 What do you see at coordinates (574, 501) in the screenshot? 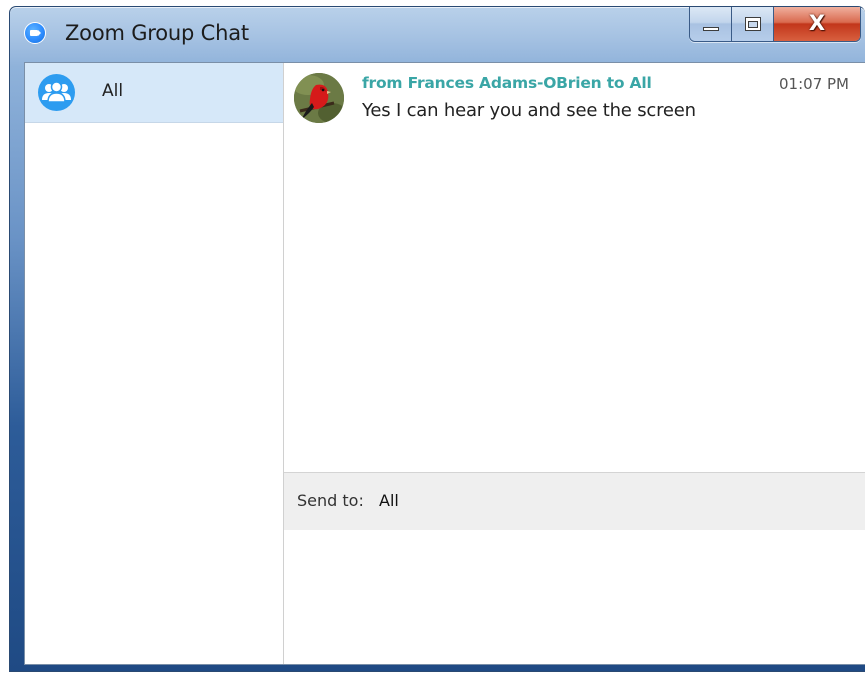
I see `send-to-bar: Send to: All` at bounding box center [574, 501].